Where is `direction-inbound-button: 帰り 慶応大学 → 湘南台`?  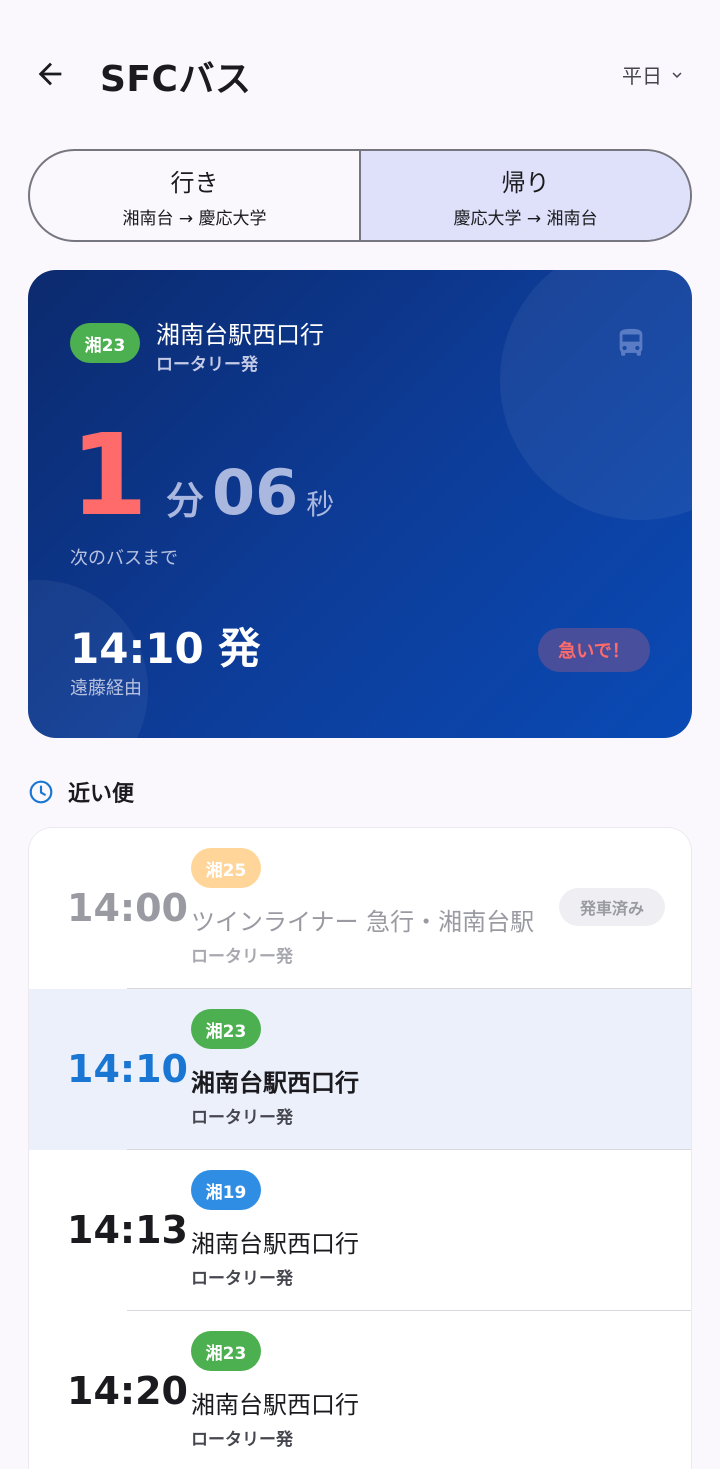
direction-inbound-button: 帰り 慶応大学 → 湘南台 is located at coordinates (524, 195).